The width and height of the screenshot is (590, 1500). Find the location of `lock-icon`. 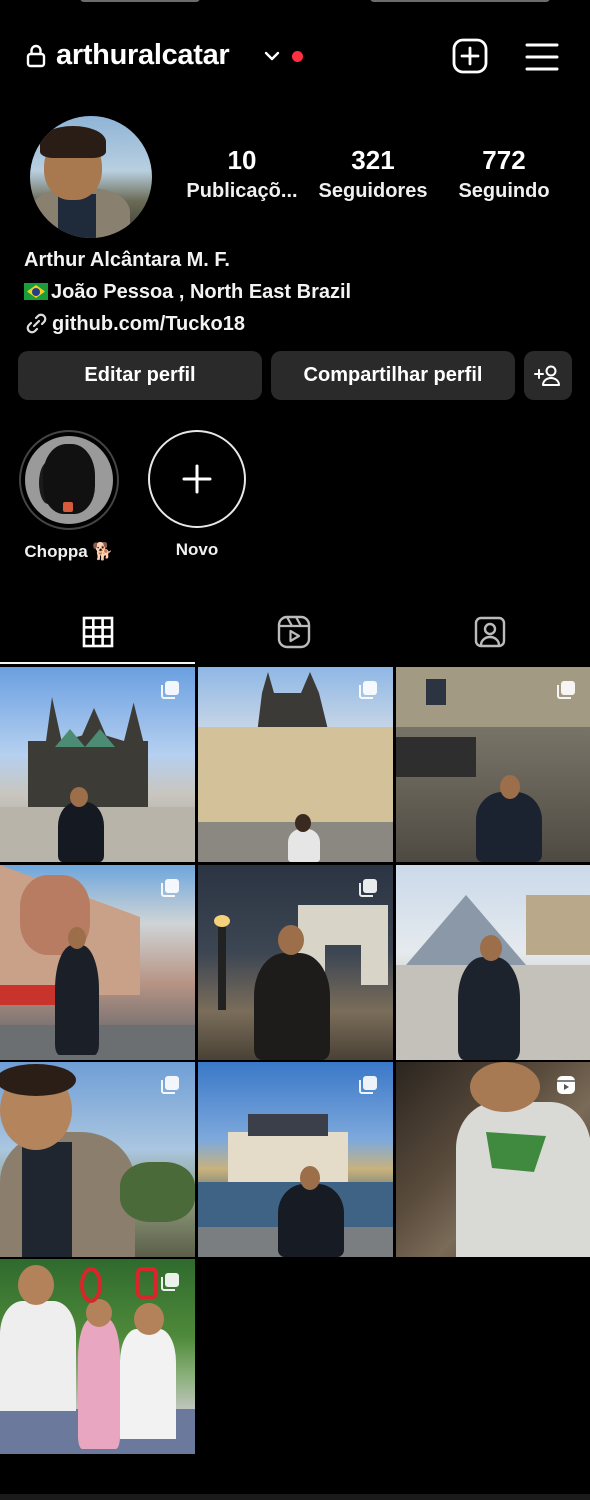

lock-icon is located at coordinates (36, 56).